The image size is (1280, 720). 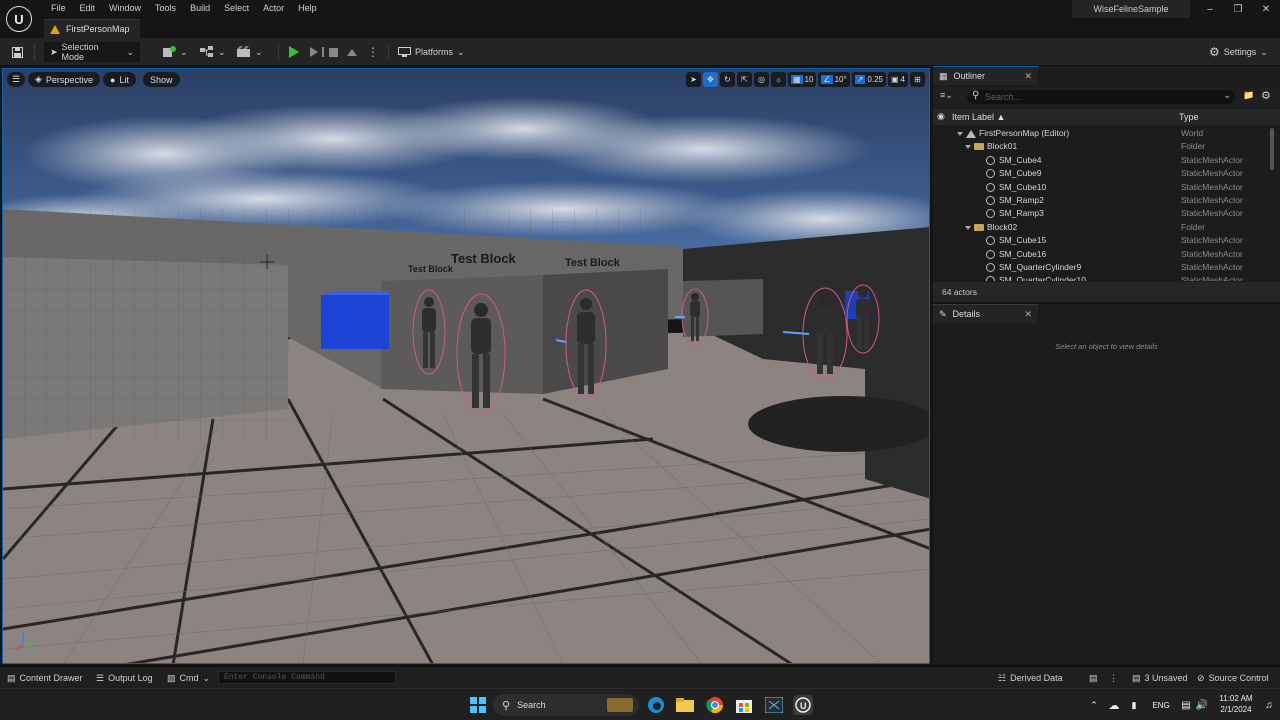 What do you see at coordinates (1238, 52) in the screenshot?
I see `settings-dropdown: ⚙ Settings ⌄` at bounding box center [1238, 52].